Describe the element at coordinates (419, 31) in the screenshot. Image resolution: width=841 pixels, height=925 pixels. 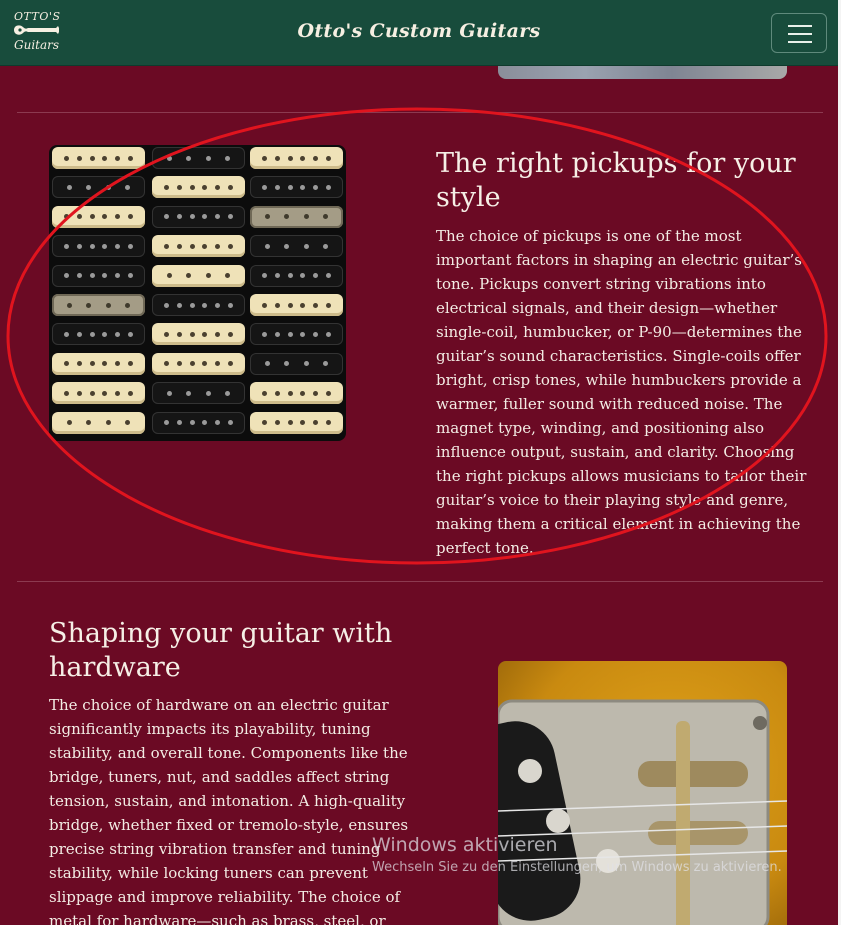
I see `brand-title: Otto's Custom Guitars` at that location.